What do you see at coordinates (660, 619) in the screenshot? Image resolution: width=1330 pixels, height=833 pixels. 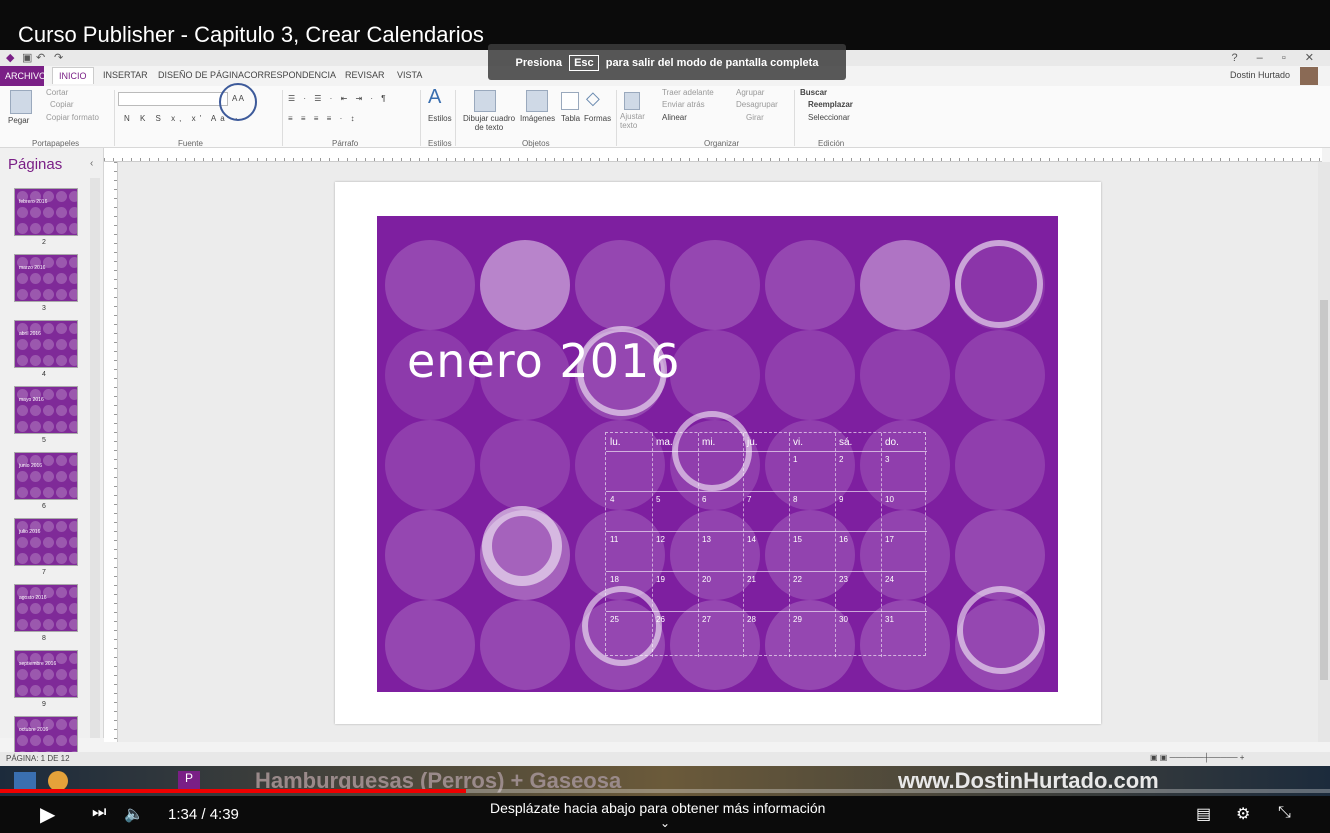 I see `day-cell: 26` at bounding box center [660, 619].